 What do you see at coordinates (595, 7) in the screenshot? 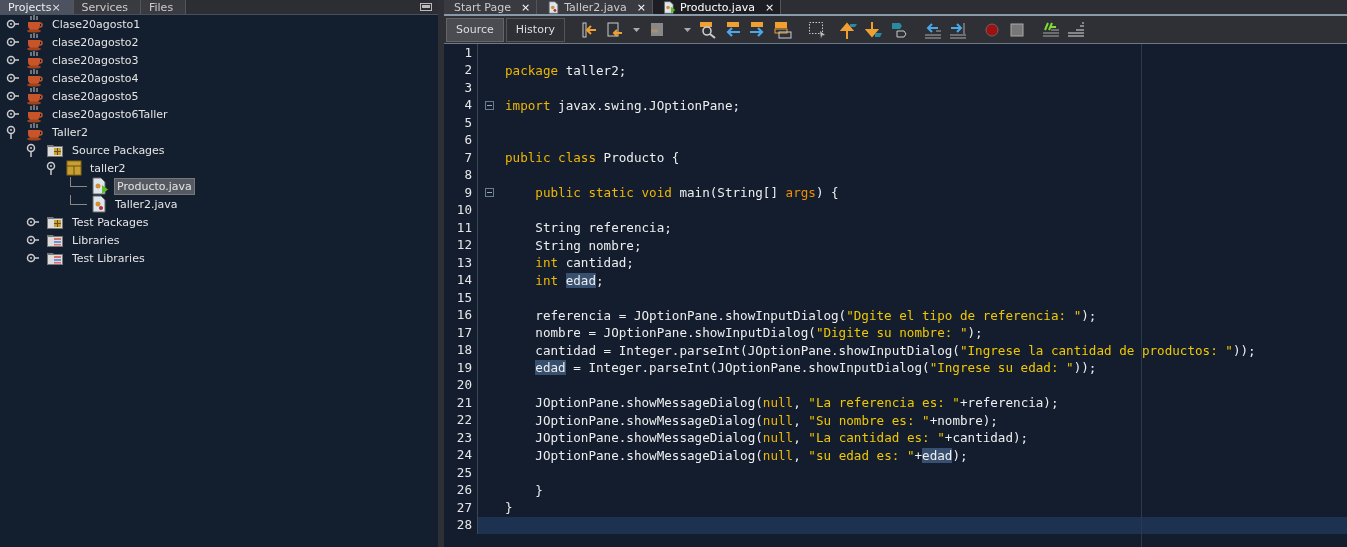
I see `editor-tab: Taller2.java ×` at bounding box center [595, 7].